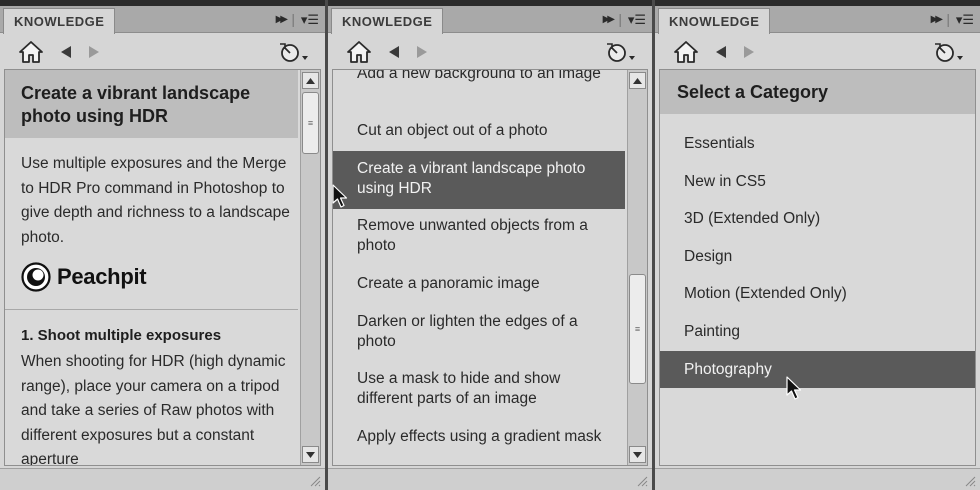 Image resolution: width=980 pixels, height=490 pixels. Describe the element at coordinates (817, 293) in the screenshot. I see `category-item: Motion (Extended Only)` at that location.